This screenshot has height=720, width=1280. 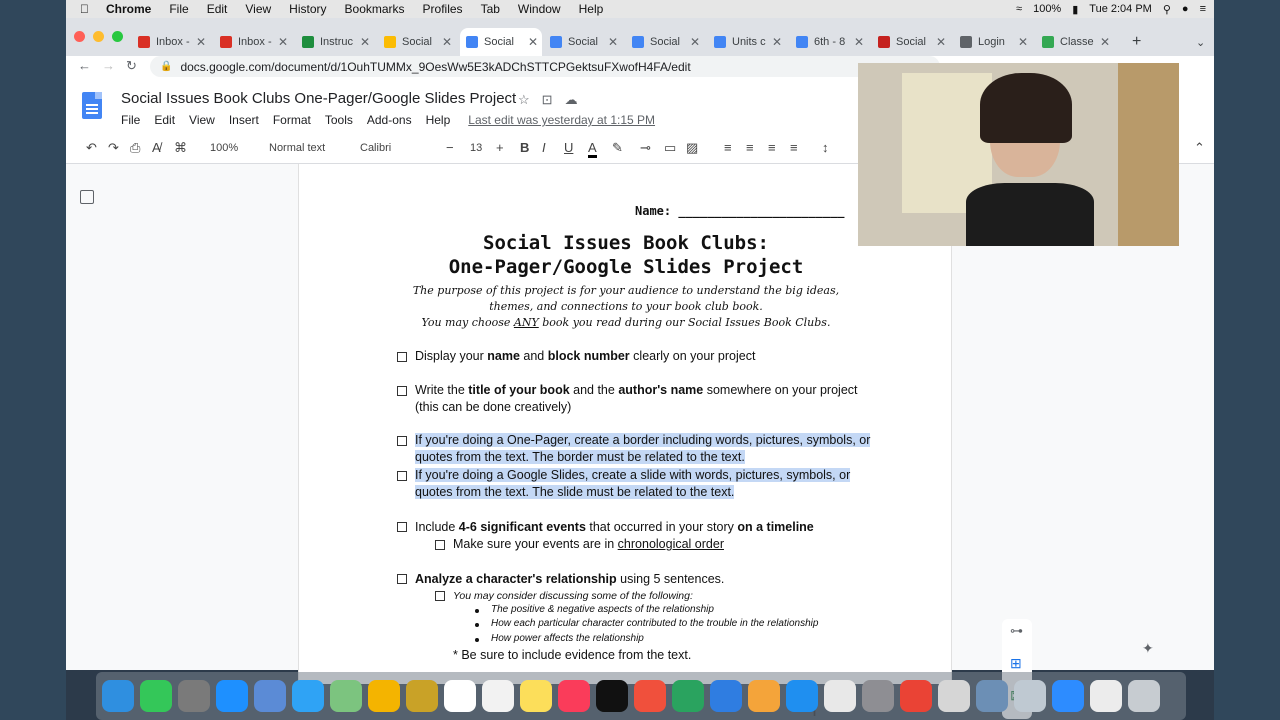 I want to click on tab-6th-8: 6th - 8 ✕, so click(x=829, y=42).